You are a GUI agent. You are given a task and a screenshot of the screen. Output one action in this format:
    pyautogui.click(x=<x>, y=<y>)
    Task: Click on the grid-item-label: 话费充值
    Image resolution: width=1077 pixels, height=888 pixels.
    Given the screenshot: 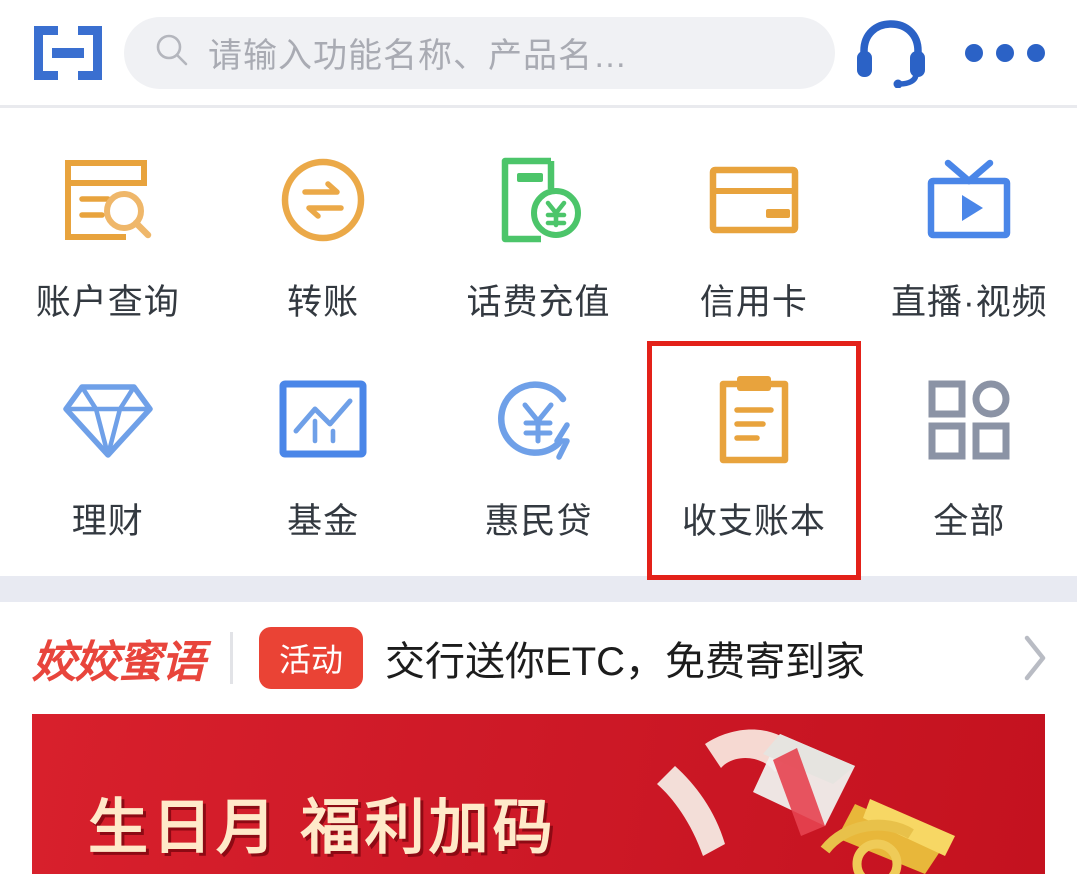 What is the action you would take?
    pyautogui.click(x=538, y=302)
    